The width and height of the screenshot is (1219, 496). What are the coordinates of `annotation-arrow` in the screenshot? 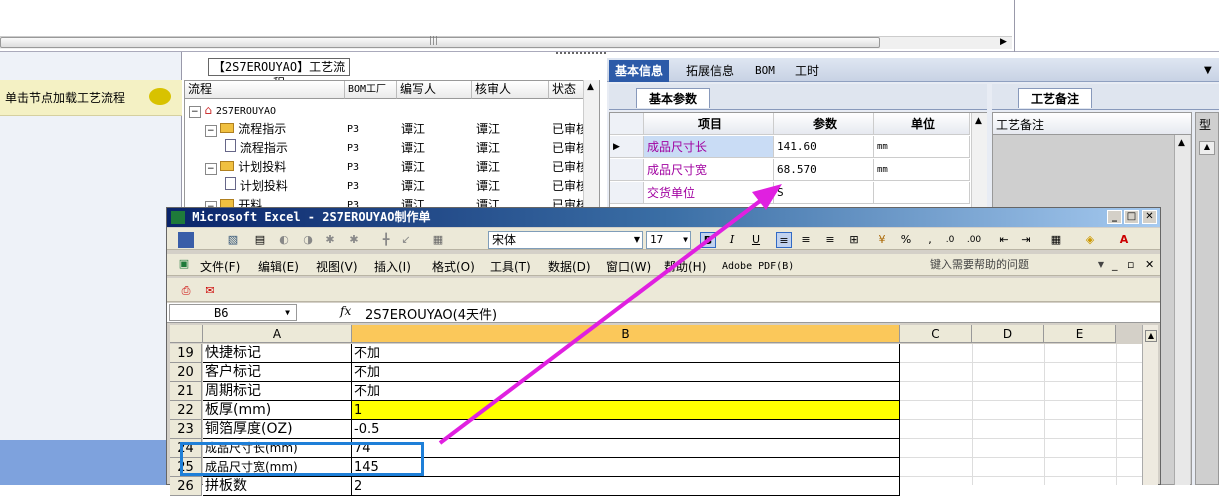 It's located at (610, 314).